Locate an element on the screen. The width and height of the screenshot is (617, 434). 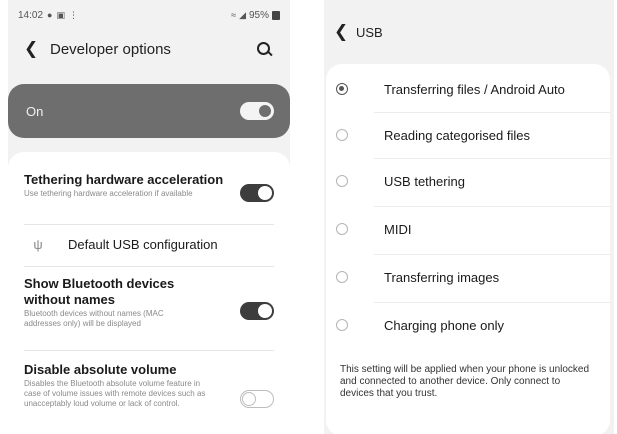
status-time: 14:02 is located at coordinates (31, 15).